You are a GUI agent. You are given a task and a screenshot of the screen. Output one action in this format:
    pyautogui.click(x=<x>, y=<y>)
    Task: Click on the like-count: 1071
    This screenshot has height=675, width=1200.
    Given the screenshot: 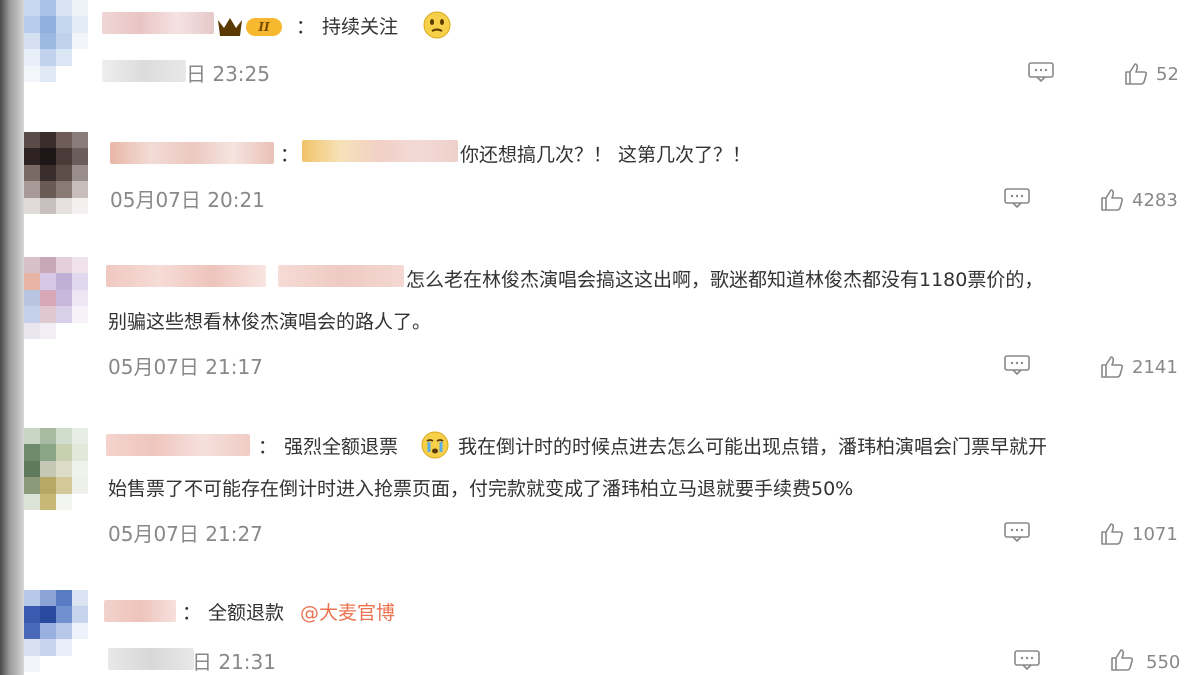 What is the action you would take?
    pyautogui.click(x=1155, y=534)
    